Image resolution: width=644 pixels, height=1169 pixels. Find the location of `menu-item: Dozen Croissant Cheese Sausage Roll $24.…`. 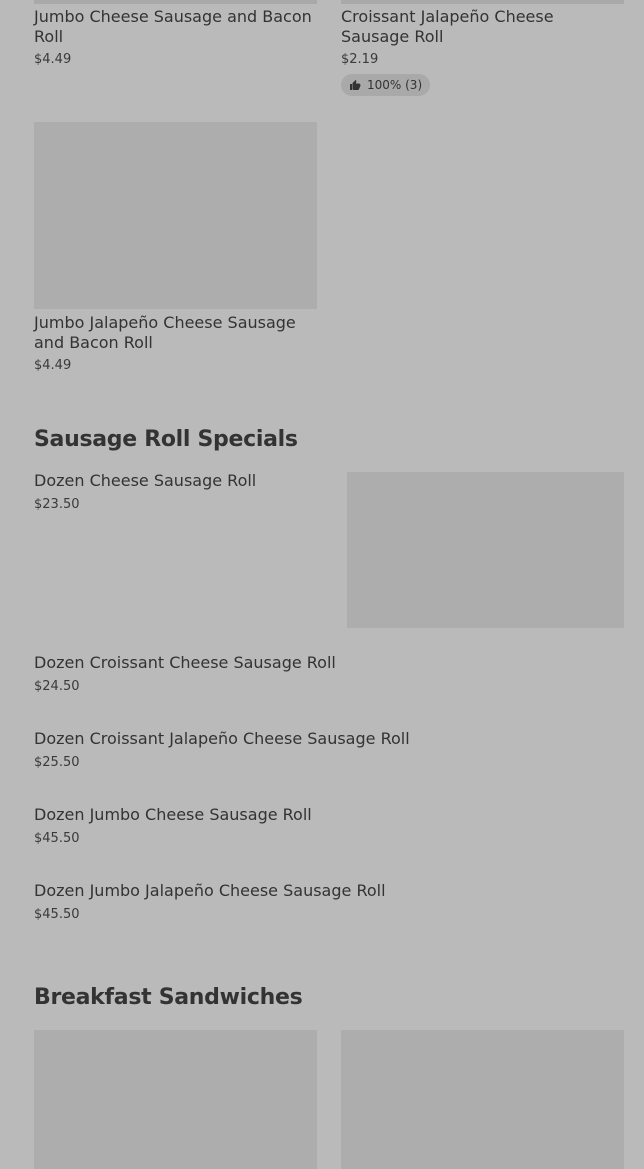

menu-item: Dozen Croissant Cheese Sausage Roll $24.… is located at coordinates (185, 674).